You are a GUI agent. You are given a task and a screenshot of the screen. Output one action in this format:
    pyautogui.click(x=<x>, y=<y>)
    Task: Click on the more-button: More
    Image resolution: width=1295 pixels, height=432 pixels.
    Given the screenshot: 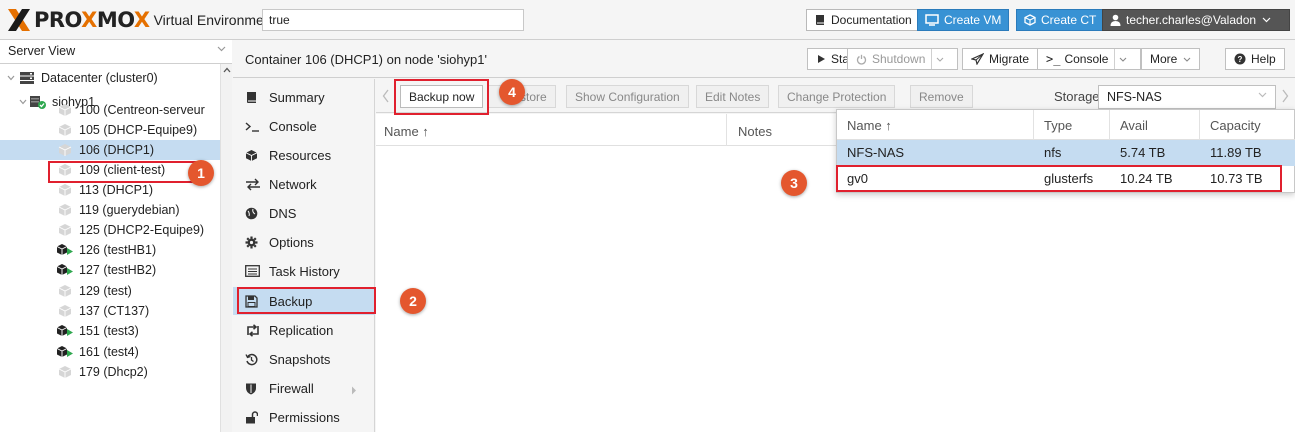 What is the action you would take?
    pyautogui.click(x=1171, y=59)
    